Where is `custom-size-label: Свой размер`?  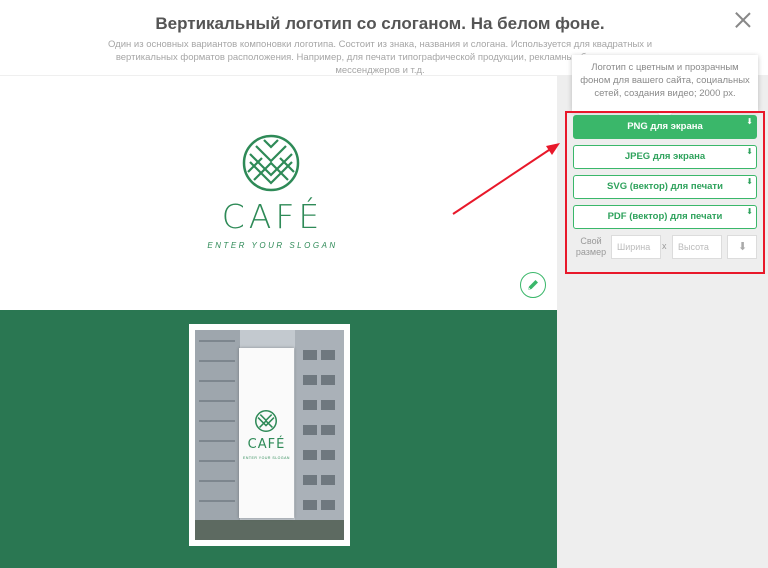 custom-size-label: Свой размер is located at coordinates (591, 246).